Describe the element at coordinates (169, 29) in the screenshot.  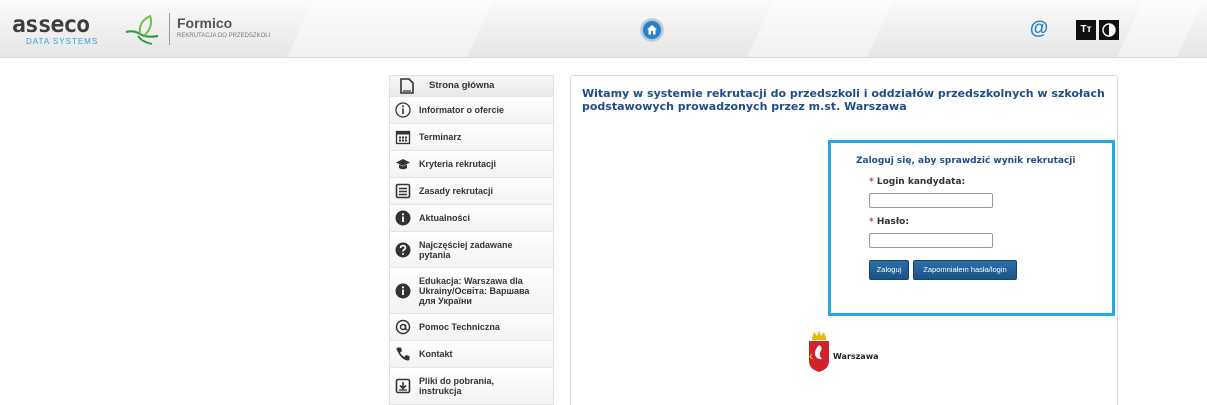
I see `logo-divider` at that location.